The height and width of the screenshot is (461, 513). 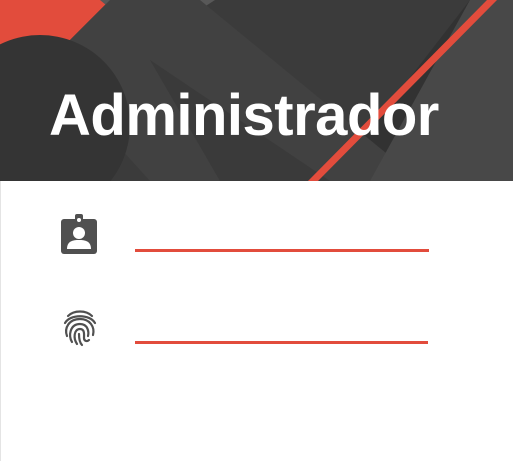 I want to click on contact-badge-icon, so click(x=80, y=234).